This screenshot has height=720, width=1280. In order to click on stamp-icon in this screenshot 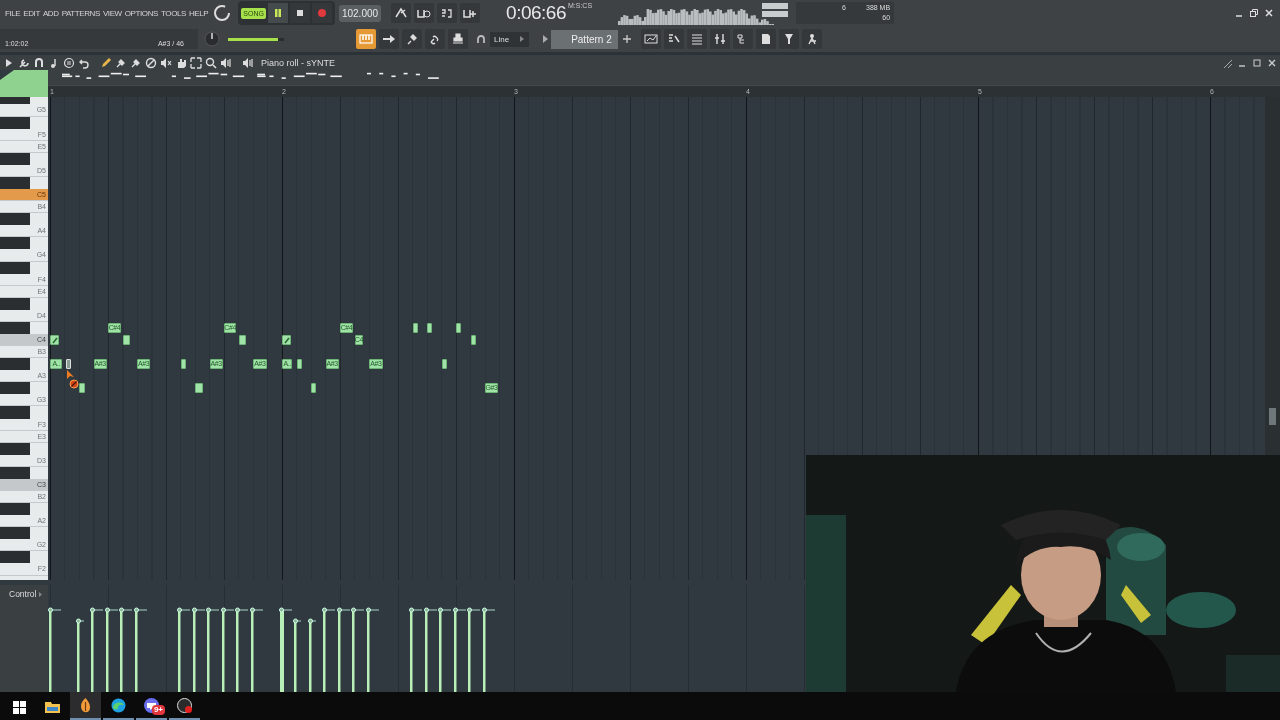, I will do `click(458, 39)`.